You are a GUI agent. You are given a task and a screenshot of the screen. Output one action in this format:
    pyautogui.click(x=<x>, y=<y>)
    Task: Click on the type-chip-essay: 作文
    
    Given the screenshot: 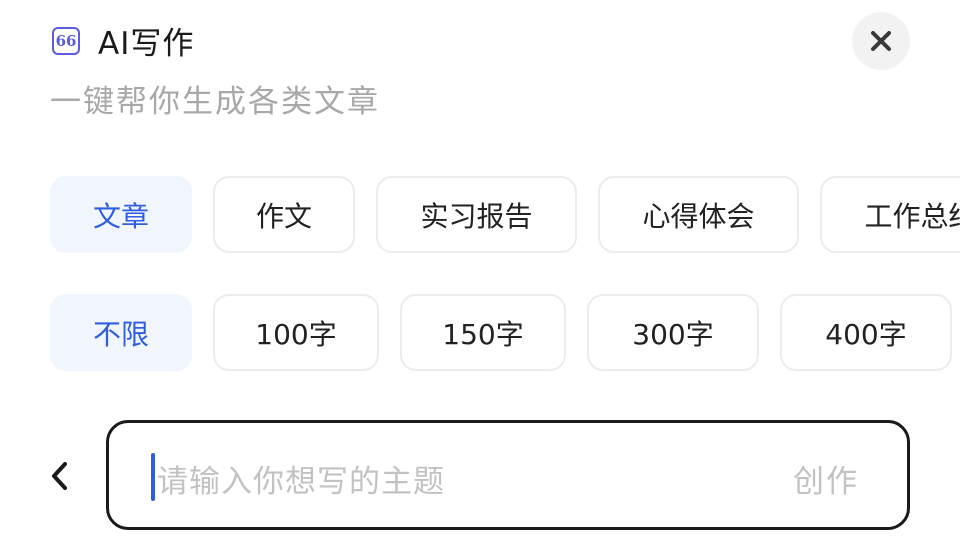 What is the action you would take?
    pyautogui.click(x=284, y=214)
    